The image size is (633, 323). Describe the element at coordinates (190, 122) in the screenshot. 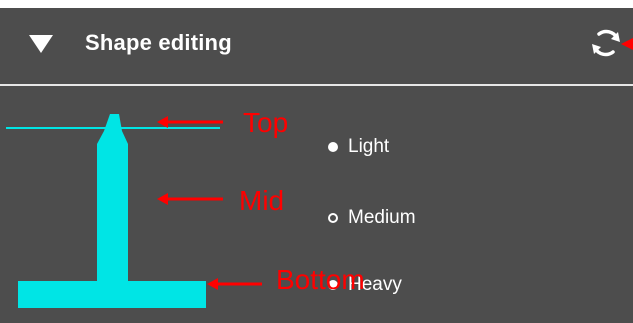

I see `top-arrow-icon` at that location.